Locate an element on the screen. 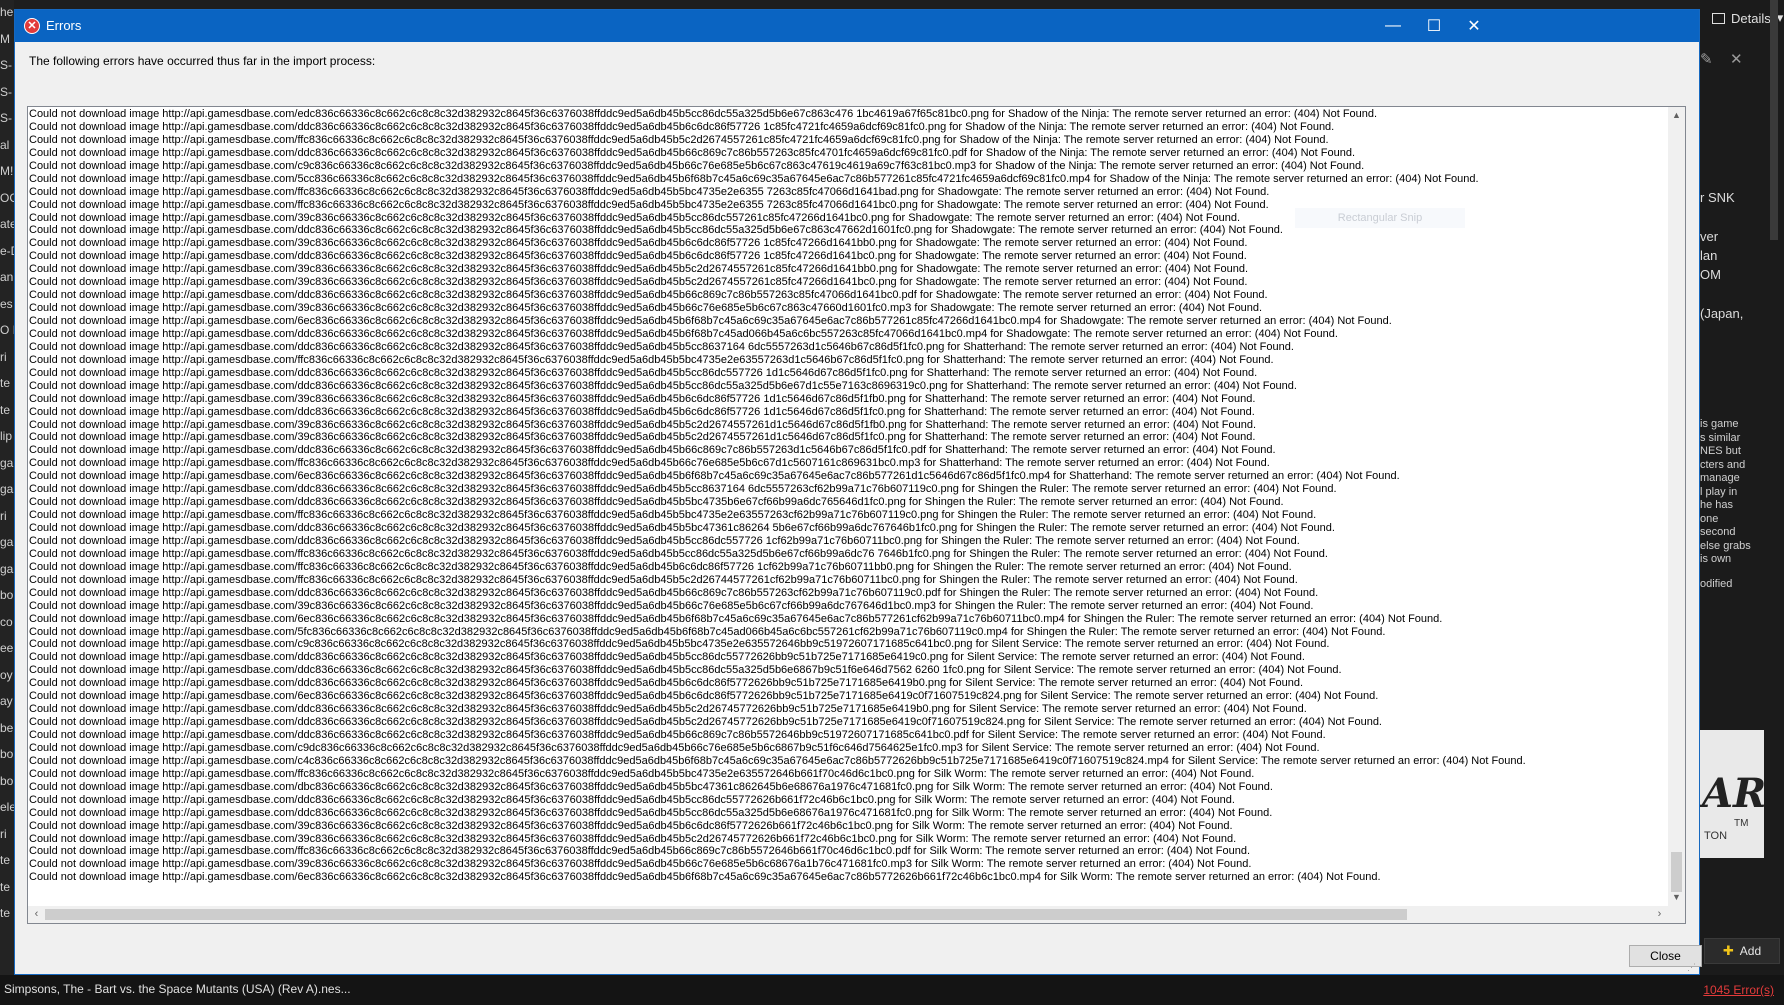  panel-text-3: lan is located at coordinates (1709, 255).